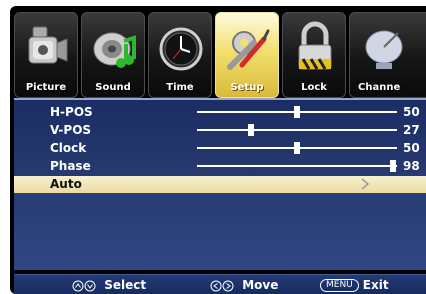 The image size is (426, 294). I want to click on tab-sound: Sound, so click(113, 55).